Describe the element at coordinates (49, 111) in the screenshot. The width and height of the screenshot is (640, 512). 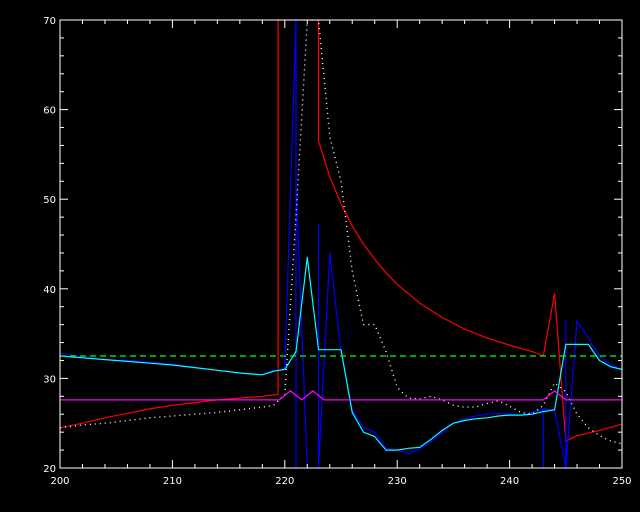
I see `y-tick-label: 60` at that location.